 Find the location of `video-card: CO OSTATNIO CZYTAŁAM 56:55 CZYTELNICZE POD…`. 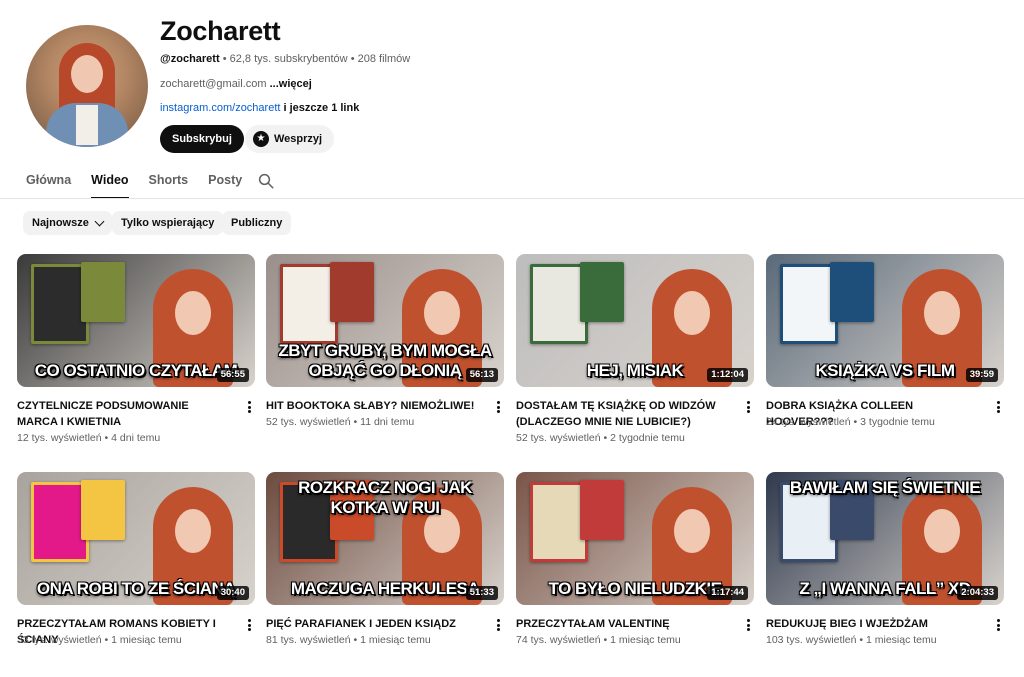

video-card: CO OSTATNIO CZYTAŁAM 56:55 CZYTELNICZE POD… is located at coordinates (136, 349).